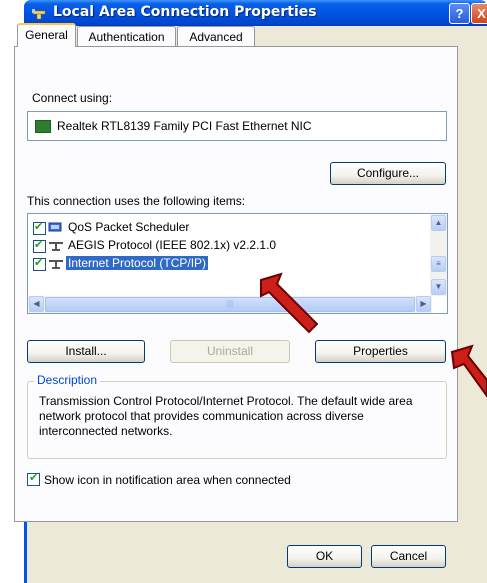 The height and width of the screenshot is (583, 487). Describe the element at coordinates (46, 35) in the screenshot. I see `tab-general: General` at that location.